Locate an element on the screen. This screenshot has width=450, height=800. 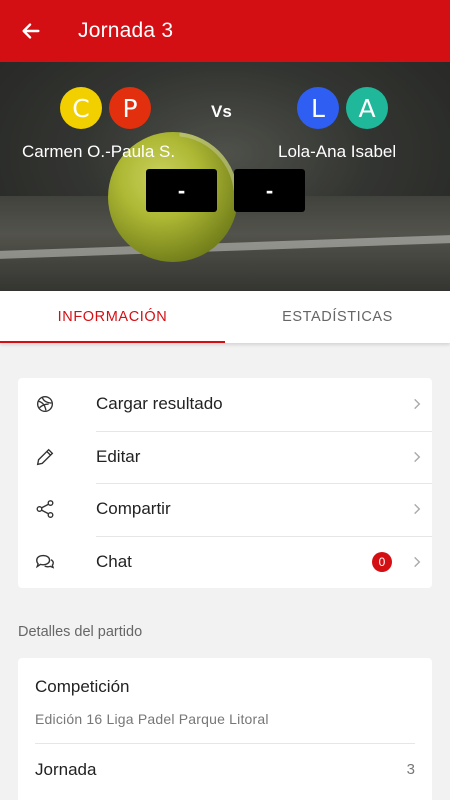
avatar-letter: C is located at coordinates (81, 108).